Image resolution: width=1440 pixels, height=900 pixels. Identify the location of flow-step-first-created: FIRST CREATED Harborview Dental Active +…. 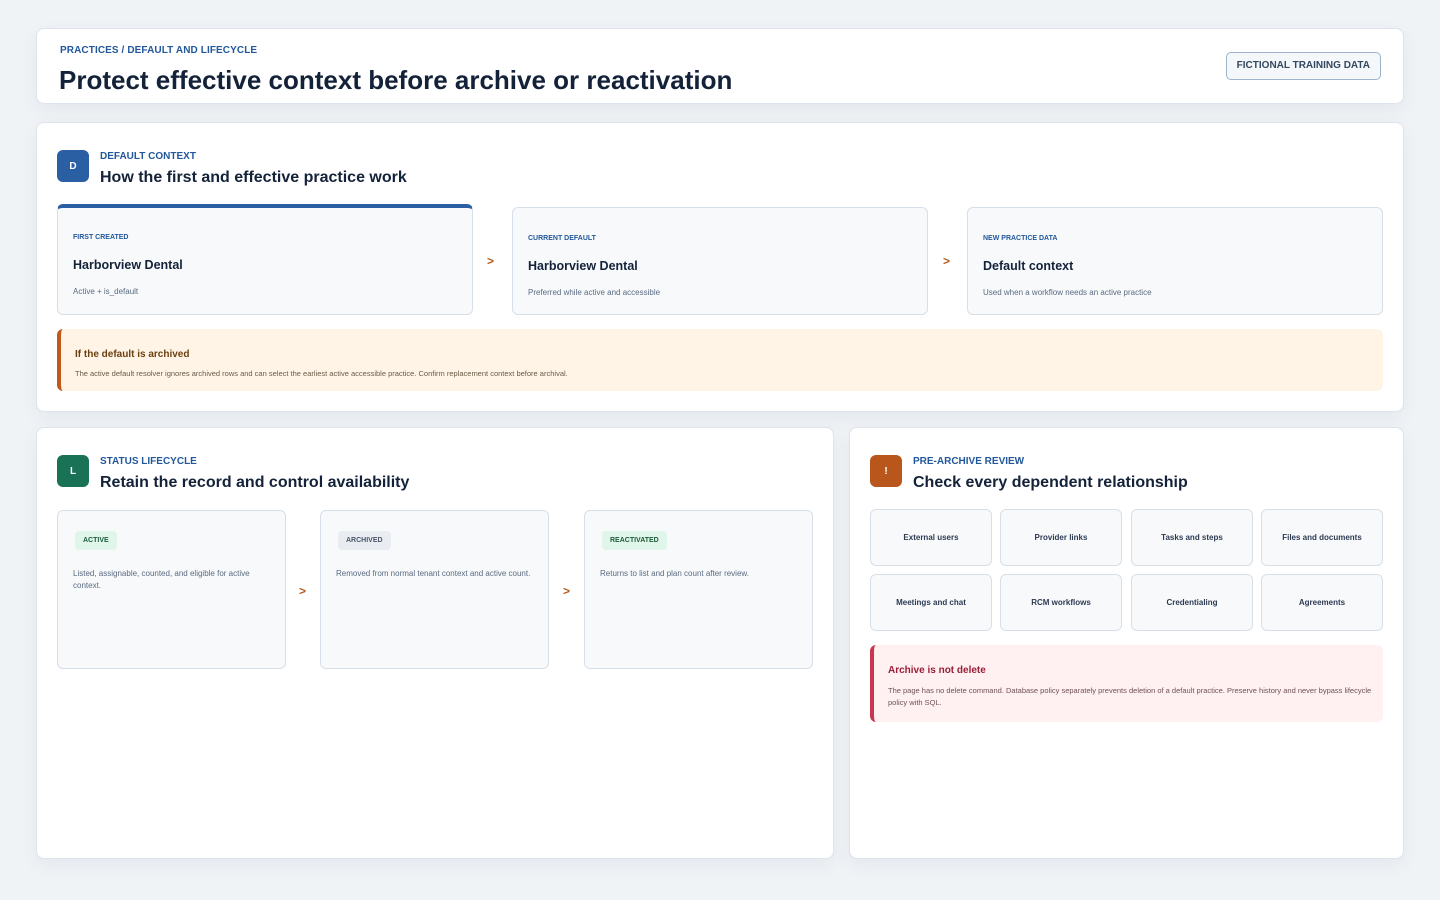
(265, 259).